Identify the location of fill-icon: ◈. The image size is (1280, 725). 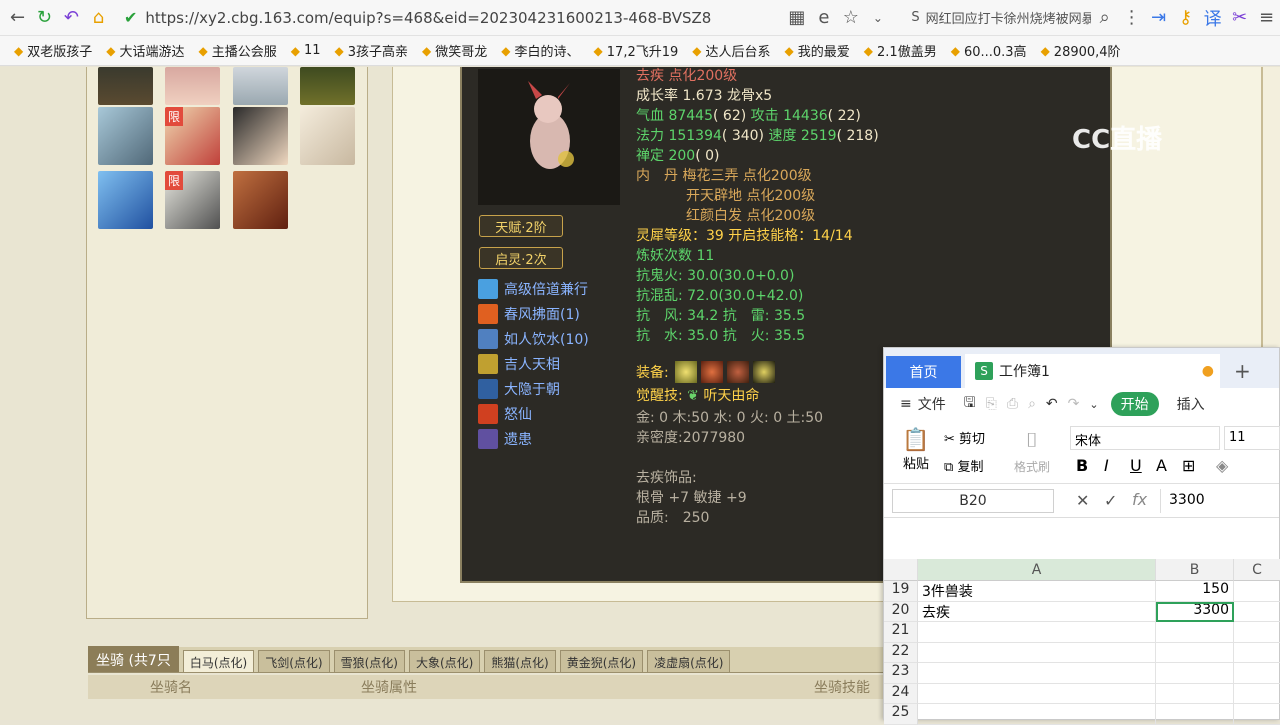
(1222, 465).